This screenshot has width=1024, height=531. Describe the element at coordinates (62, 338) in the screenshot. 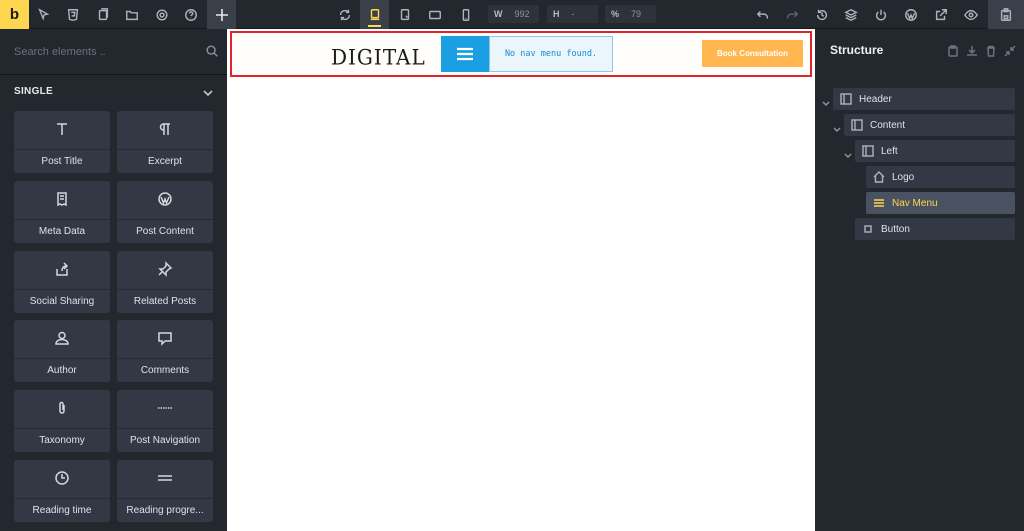

I see `user-icon` at that location.